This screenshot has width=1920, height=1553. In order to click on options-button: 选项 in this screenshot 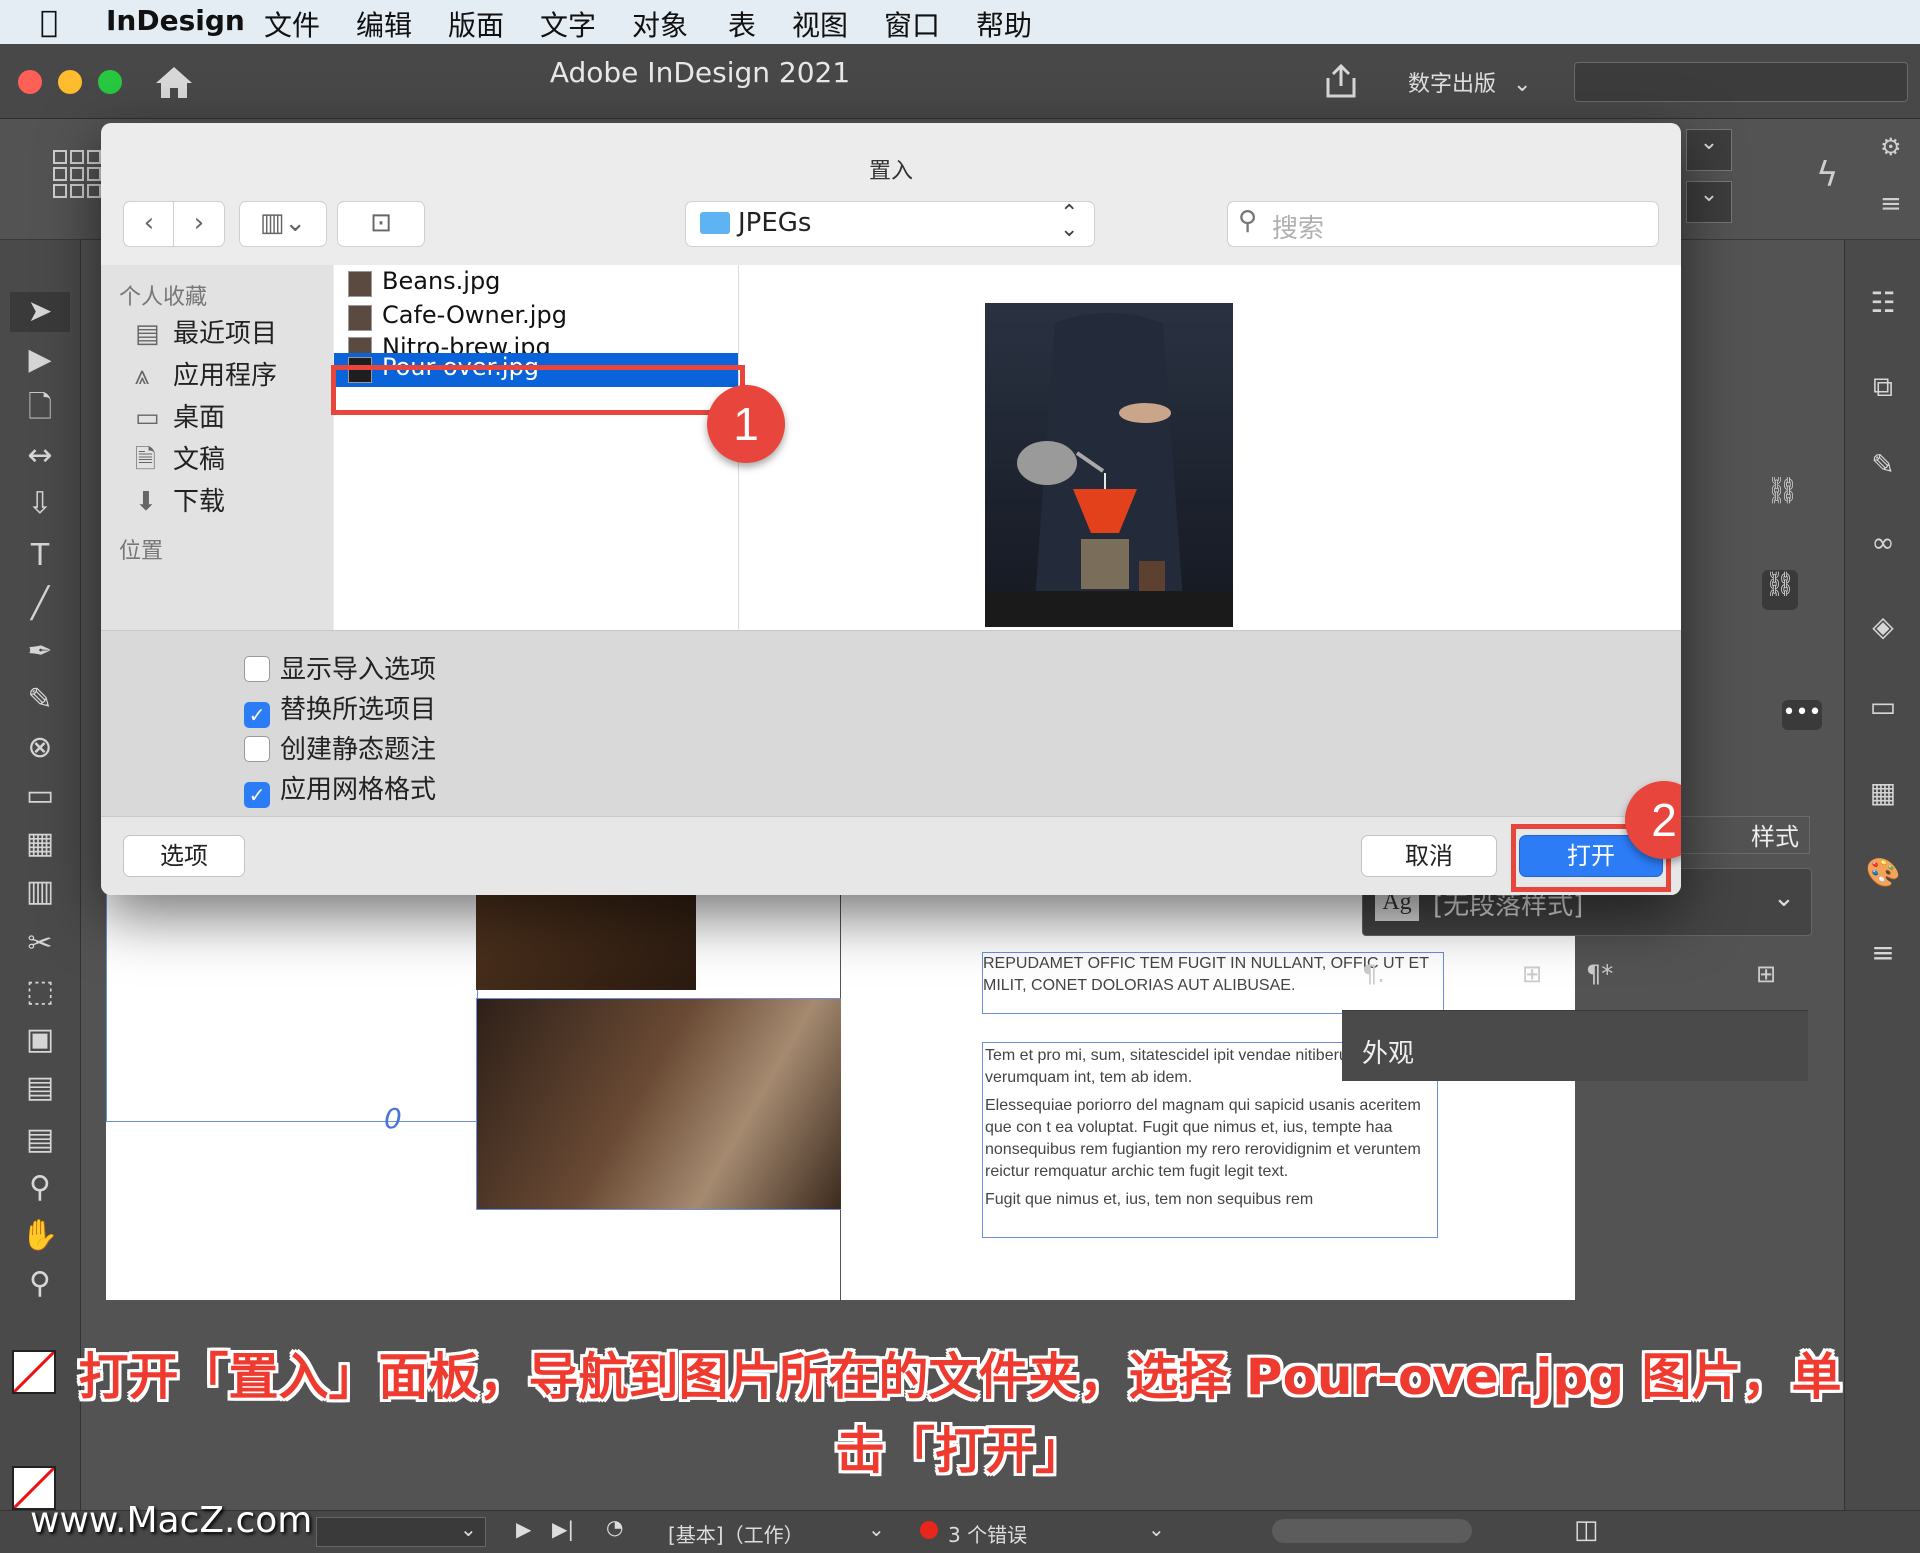, I will do `click(184, 856)`.